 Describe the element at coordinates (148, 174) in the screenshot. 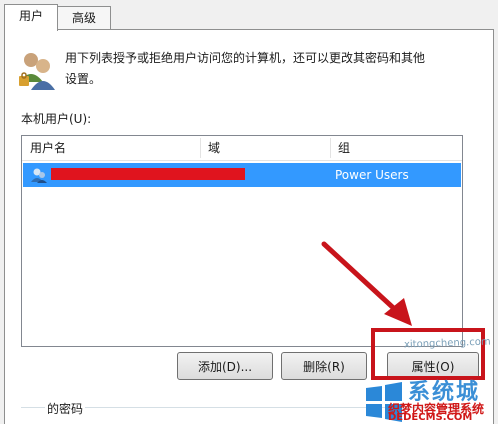

I see `redacted-username` at that location.